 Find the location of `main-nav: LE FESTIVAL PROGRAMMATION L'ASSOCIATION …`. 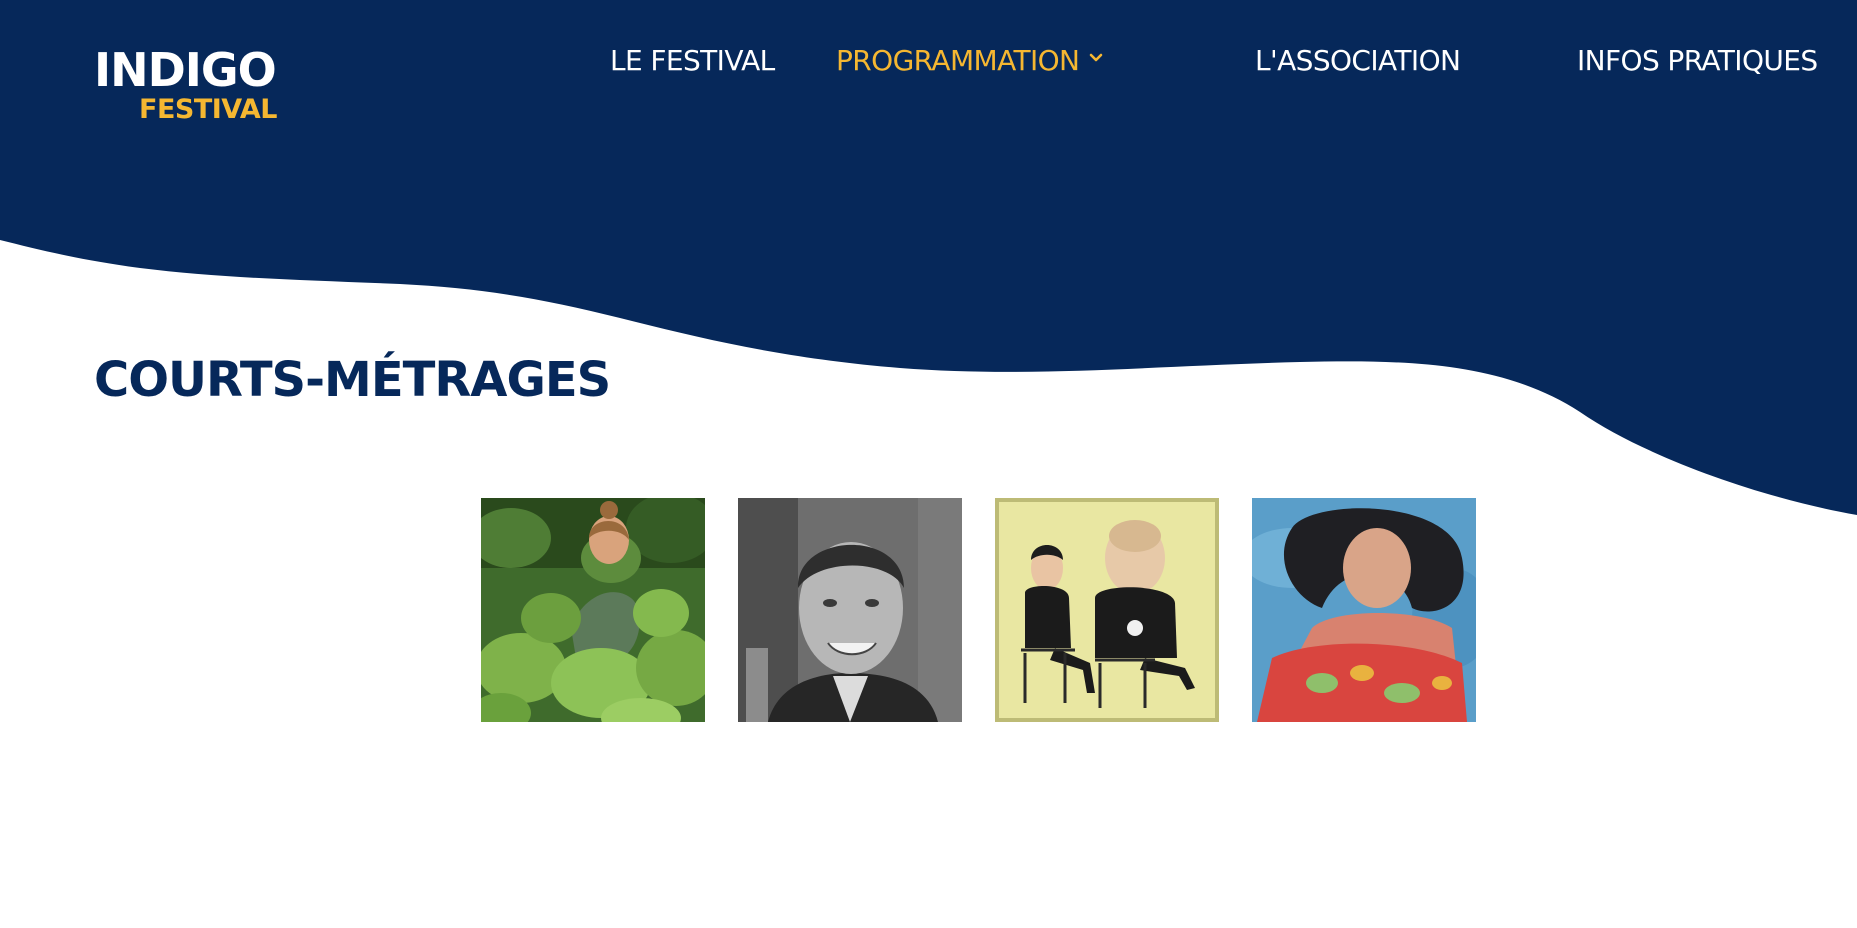

main-nav: LE FESTIVAL PROGRAMMATION L'ASSOCIATION … is located at coordinates (928, 62).